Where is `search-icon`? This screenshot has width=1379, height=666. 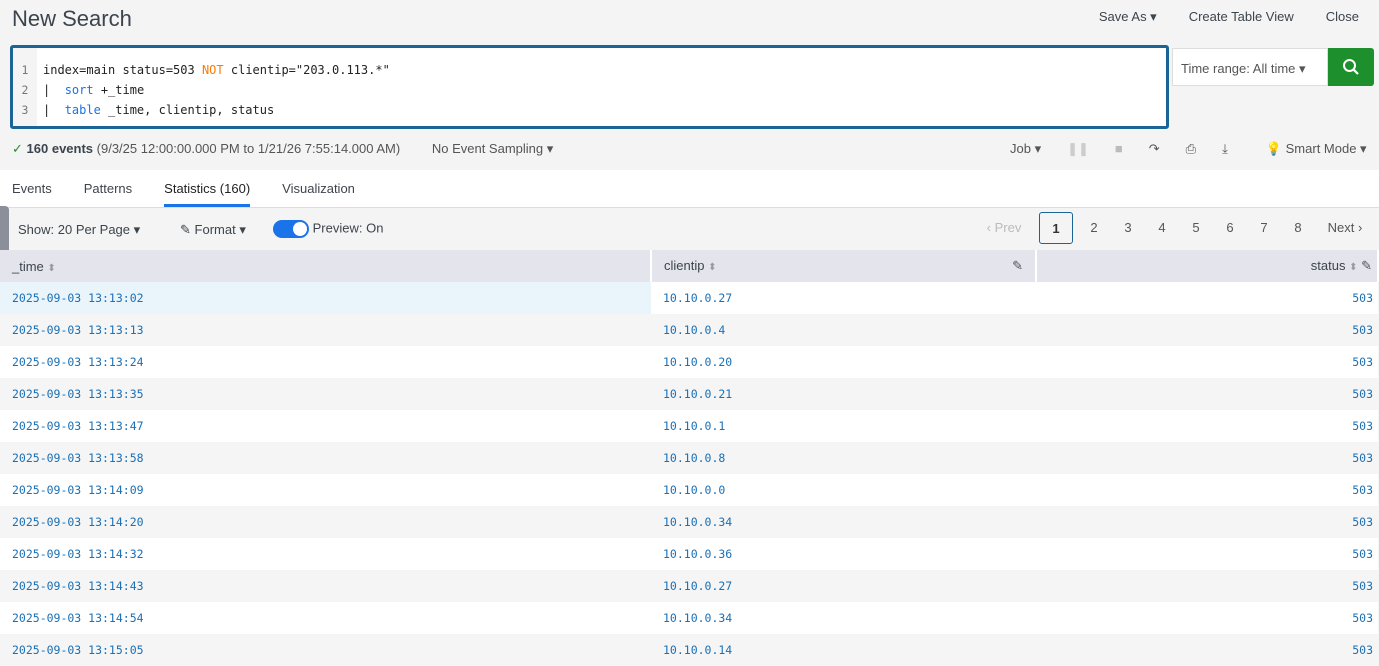 search-icon is located at coordinates (1351, 67).